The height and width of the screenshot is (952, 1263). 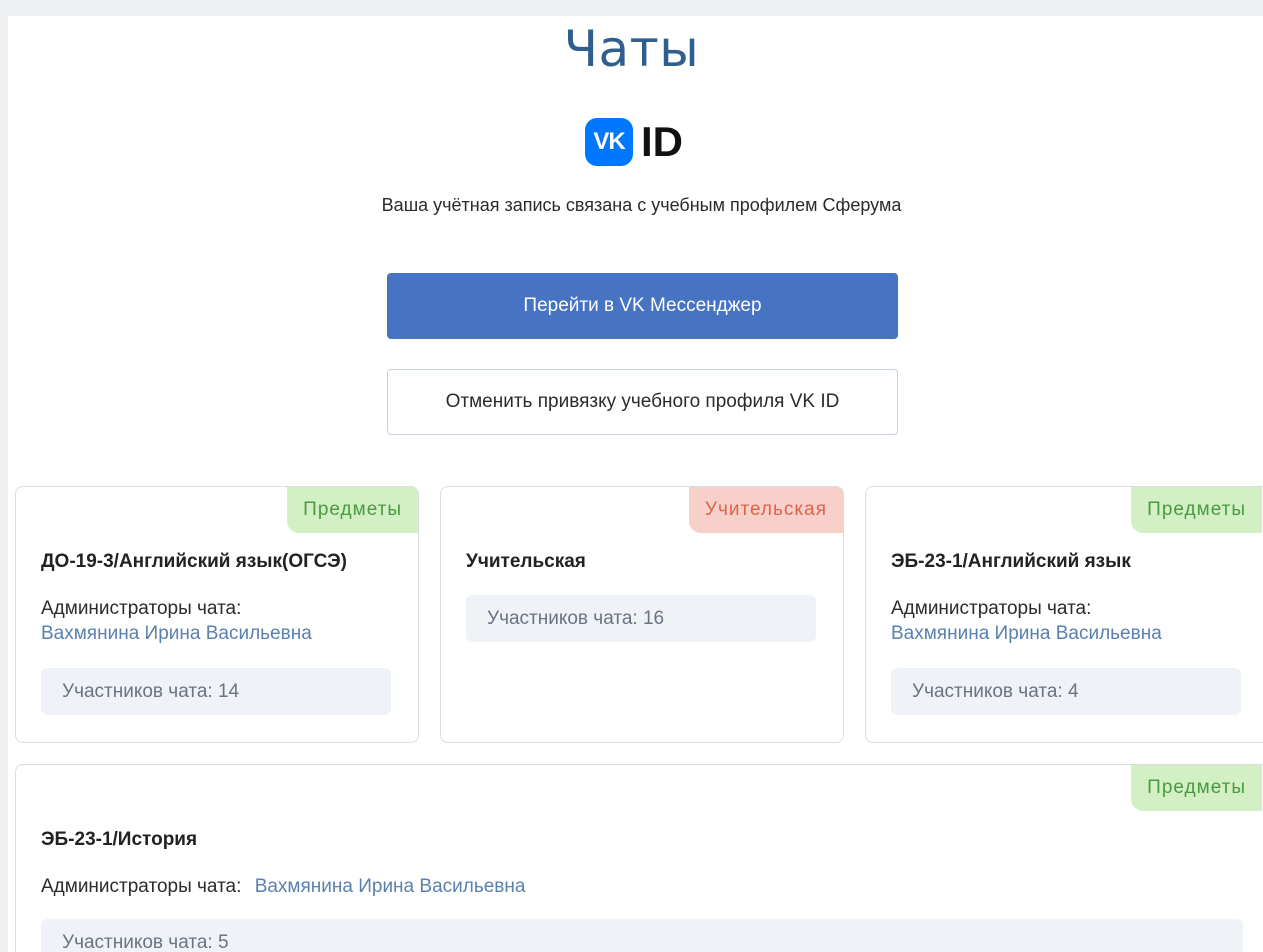 What do you see at coordinates (216, 691) in the screenshot?
I see `members-count: Участников чата: 14` at bounding box center [216, 691].